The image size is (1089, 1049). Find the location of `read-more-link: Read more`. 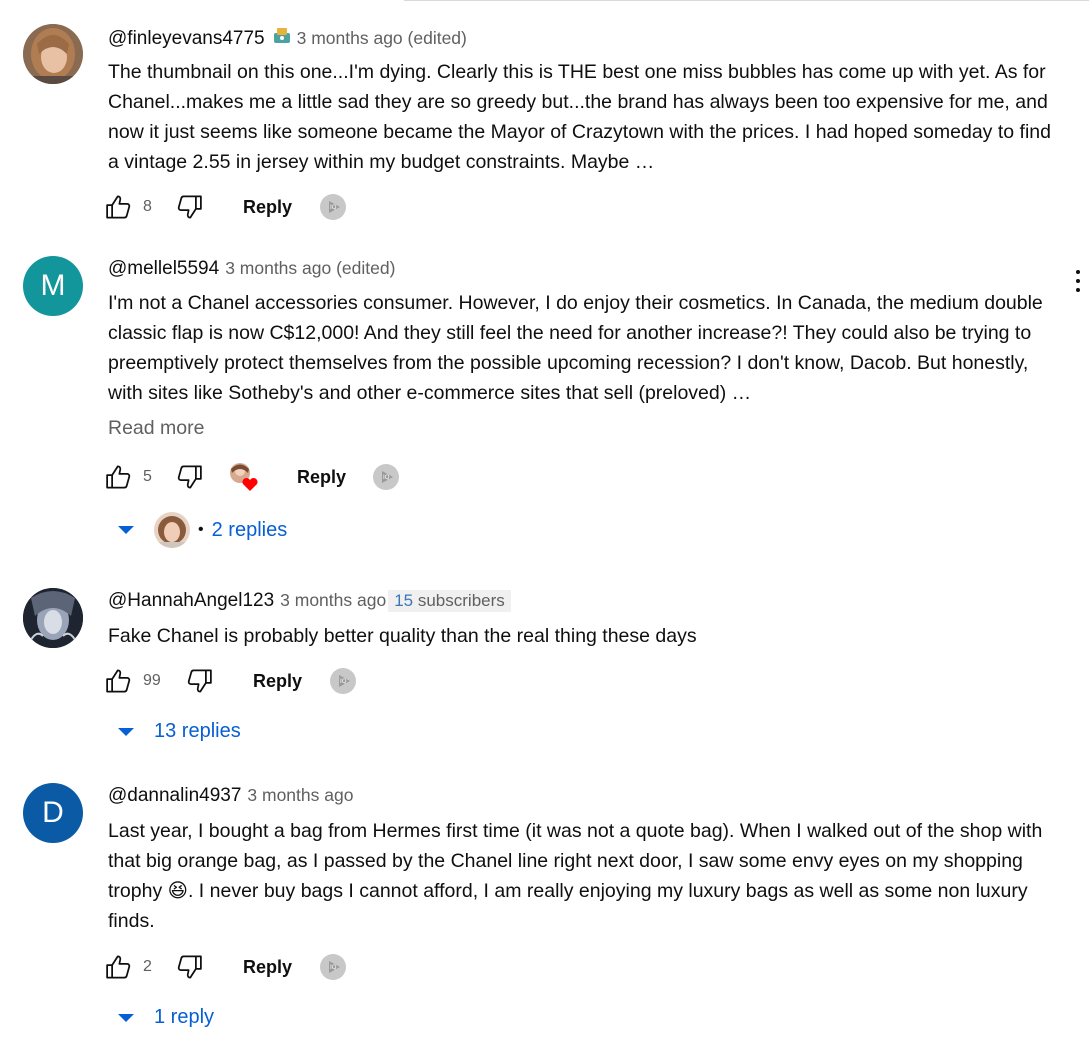

read-more-link: Read more is located at coordinates (156, 428).